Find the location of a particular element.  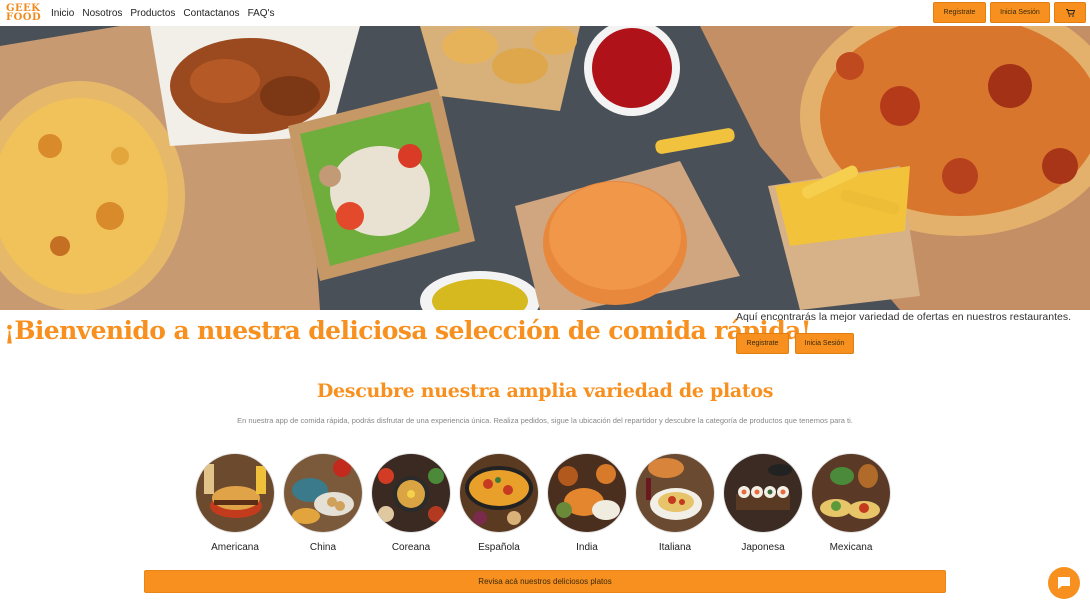

category-japonesa: Japonesa is located at coordinates (763, 503).